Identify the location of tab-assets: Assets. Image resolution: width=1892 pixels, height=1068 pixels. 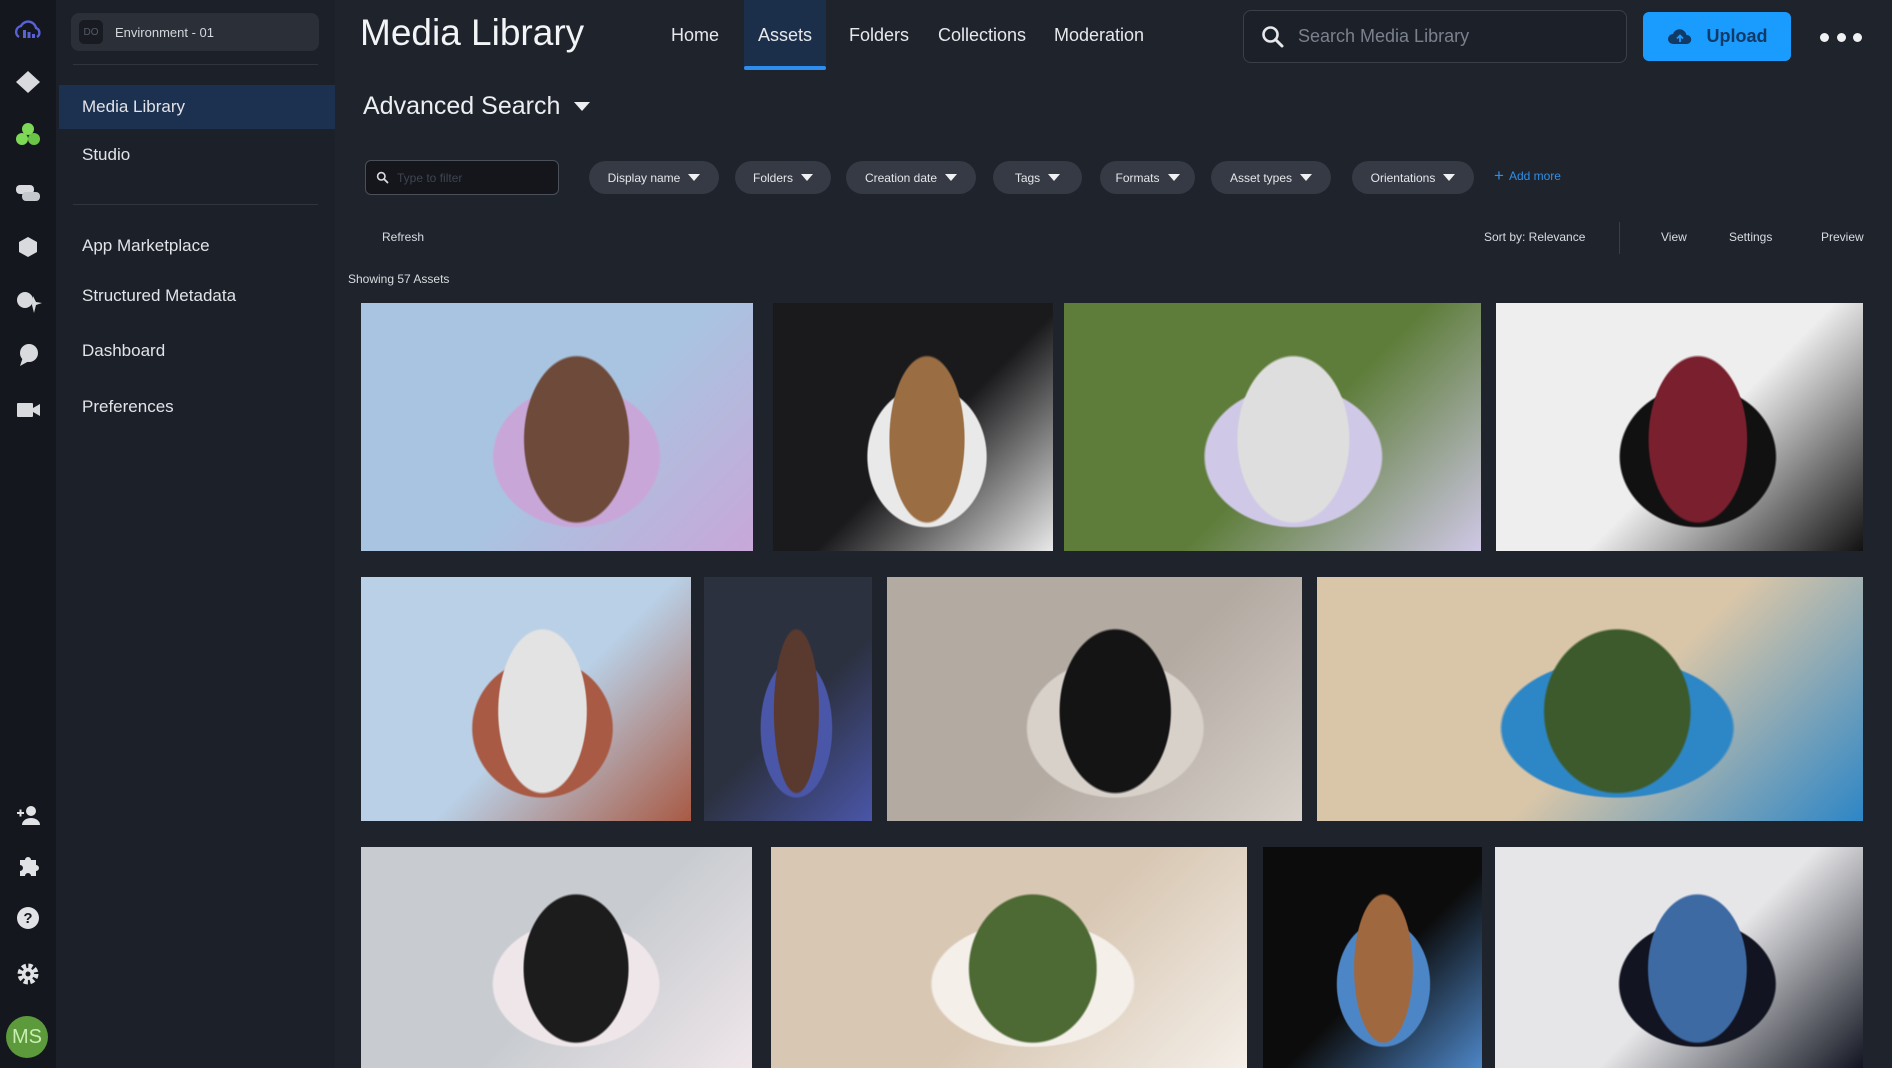
(785, 35).